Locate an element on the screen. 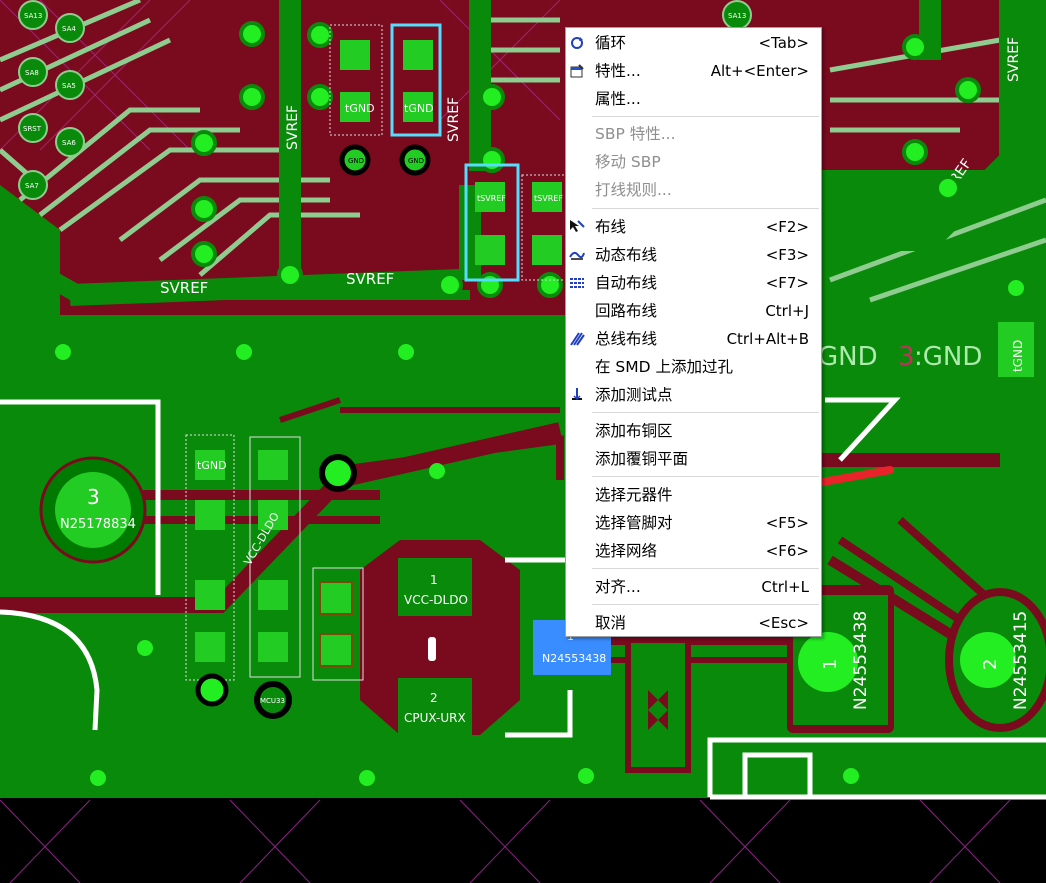  menu-item-shortcut: <F2> is located at coordinates (787, 227).